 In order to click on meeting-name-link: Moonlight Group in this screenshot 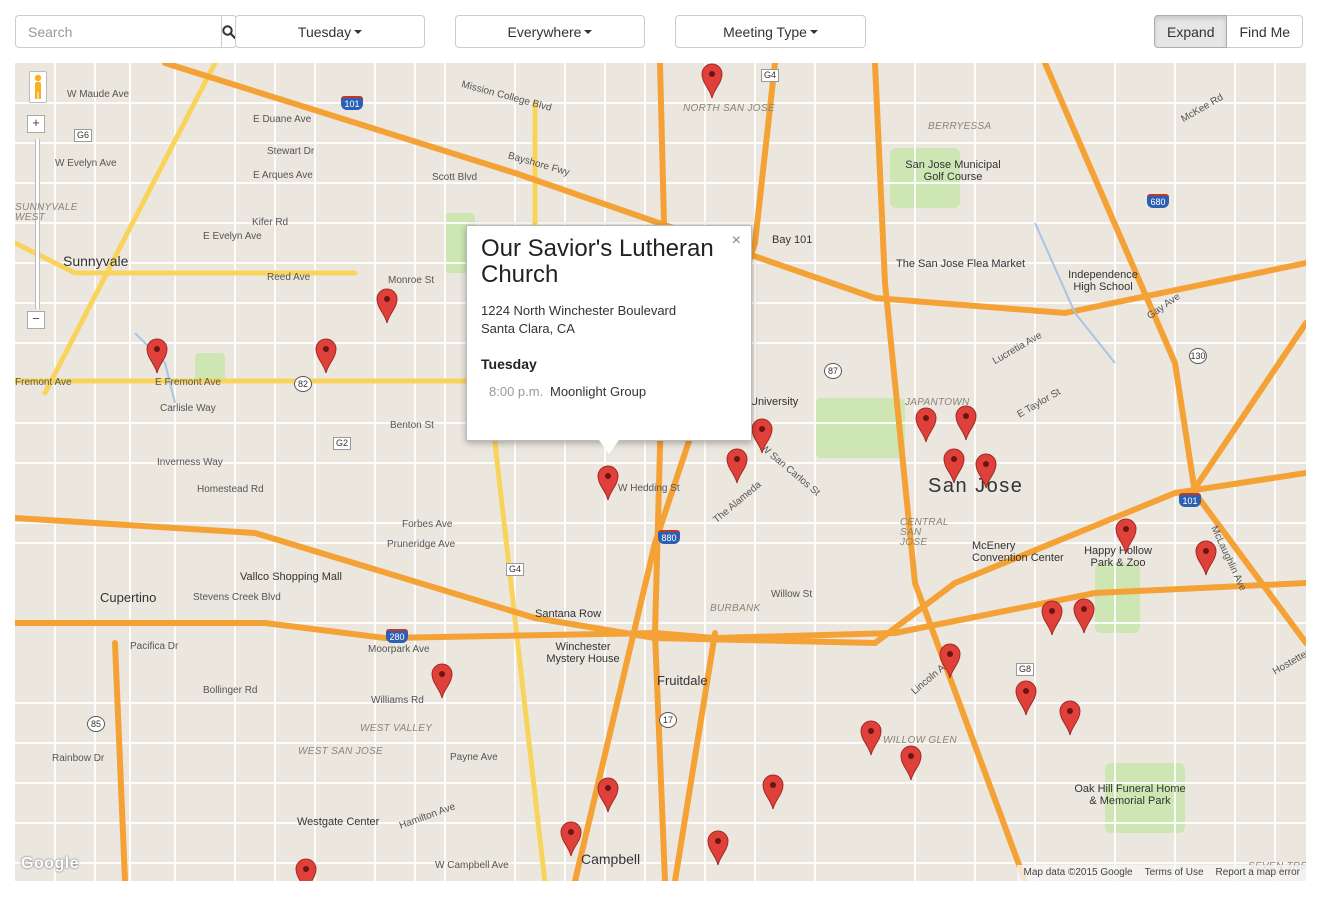, I will do `click(598, 391)`.